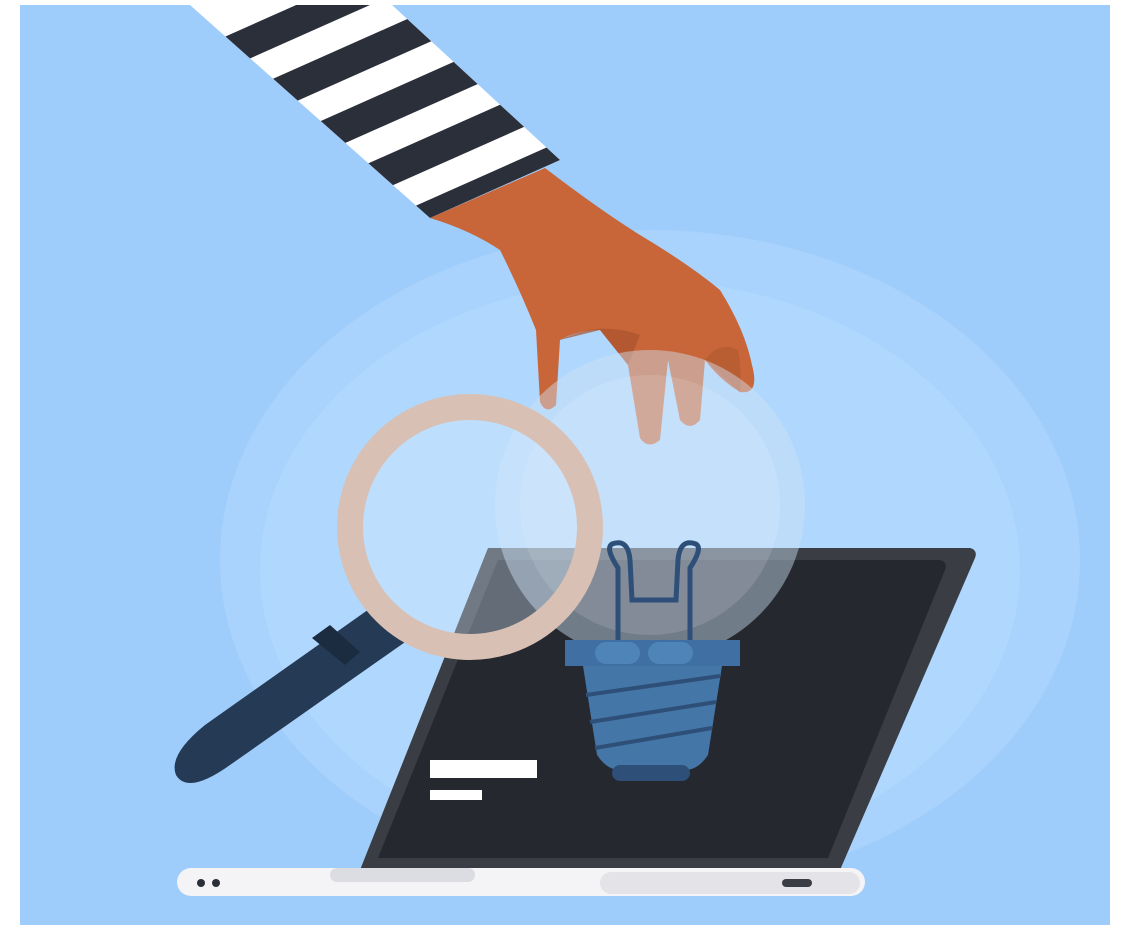  What do you see at coordinates (797, 883) in the screenshot?
I see `base-slot` at bounding box center [797, 883].